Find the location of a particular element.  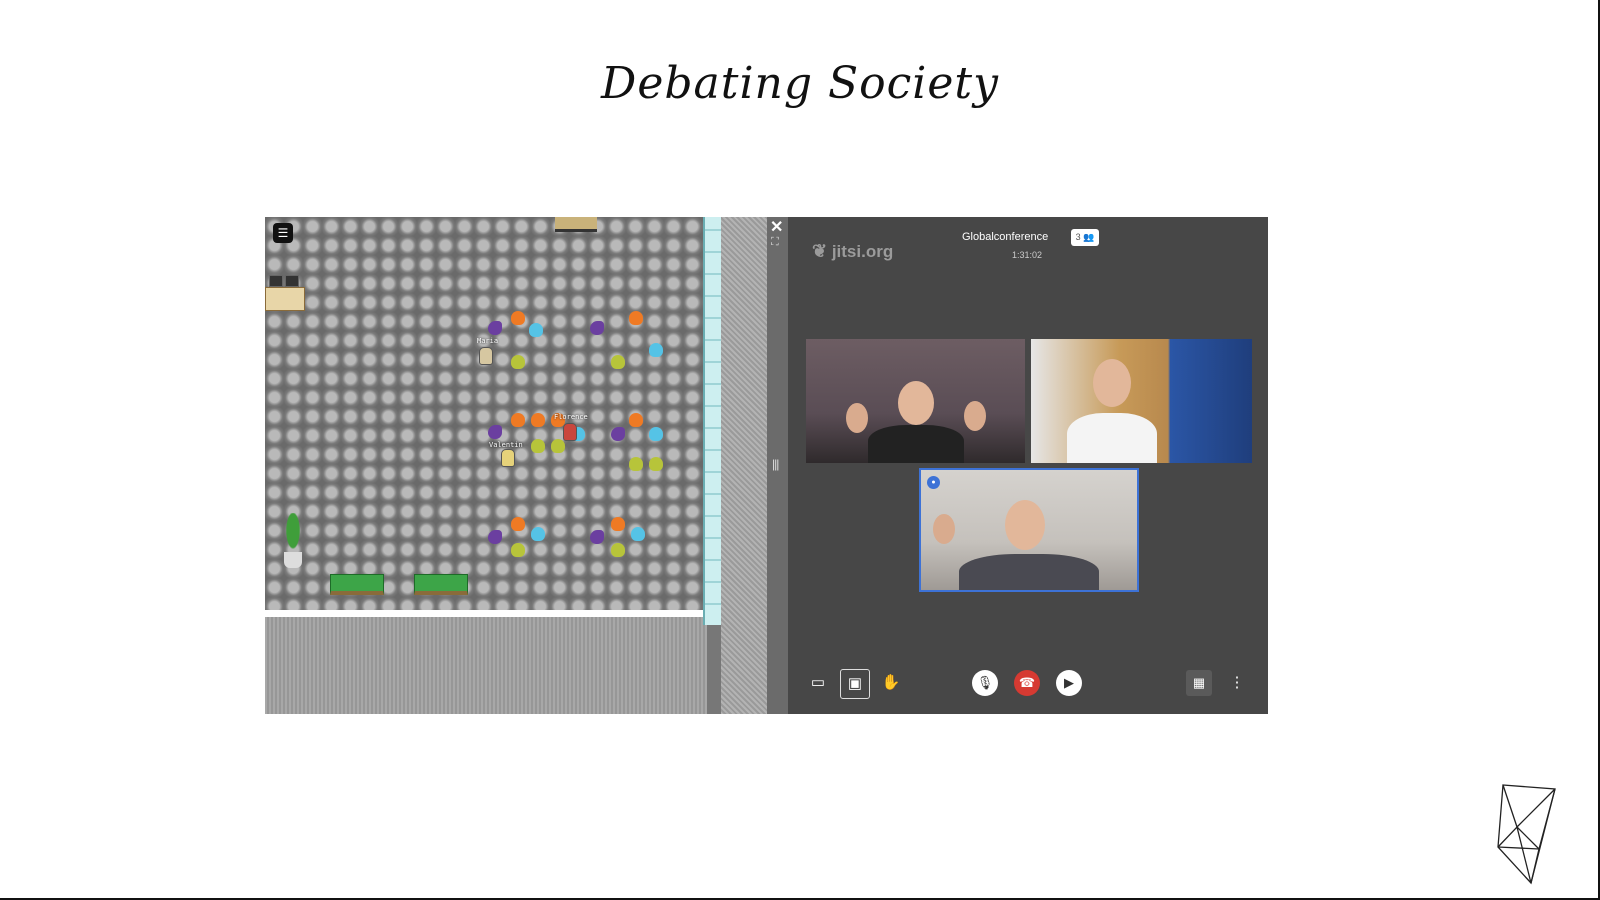

people-icon: 👥 is located at coordinates (1089, 237).